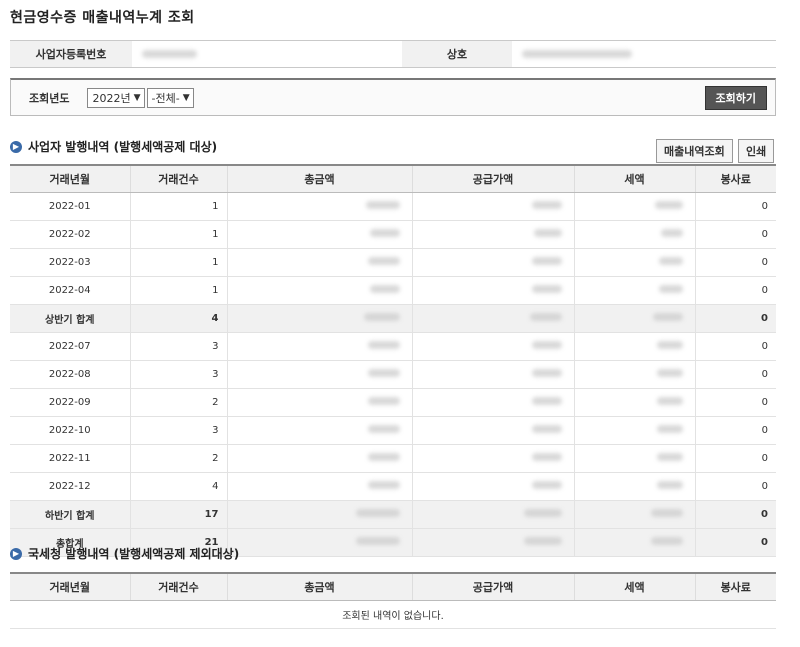  I want to click on period-cell: 2022-08, so click(70, 374).